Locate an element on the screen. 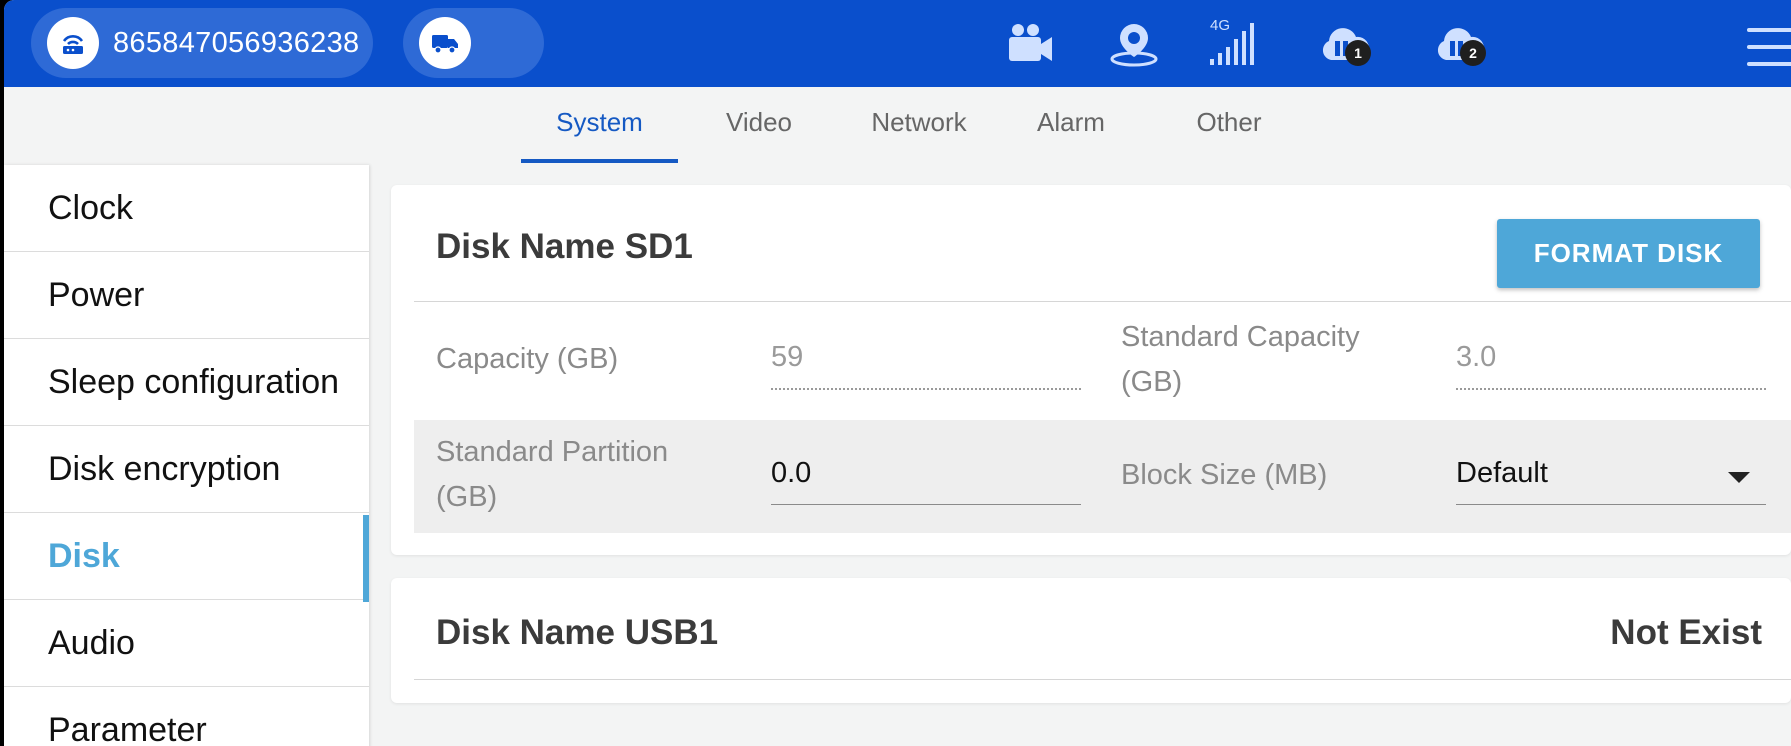  standard-partition-input: 0.0 is located at coordinates (791, 473).